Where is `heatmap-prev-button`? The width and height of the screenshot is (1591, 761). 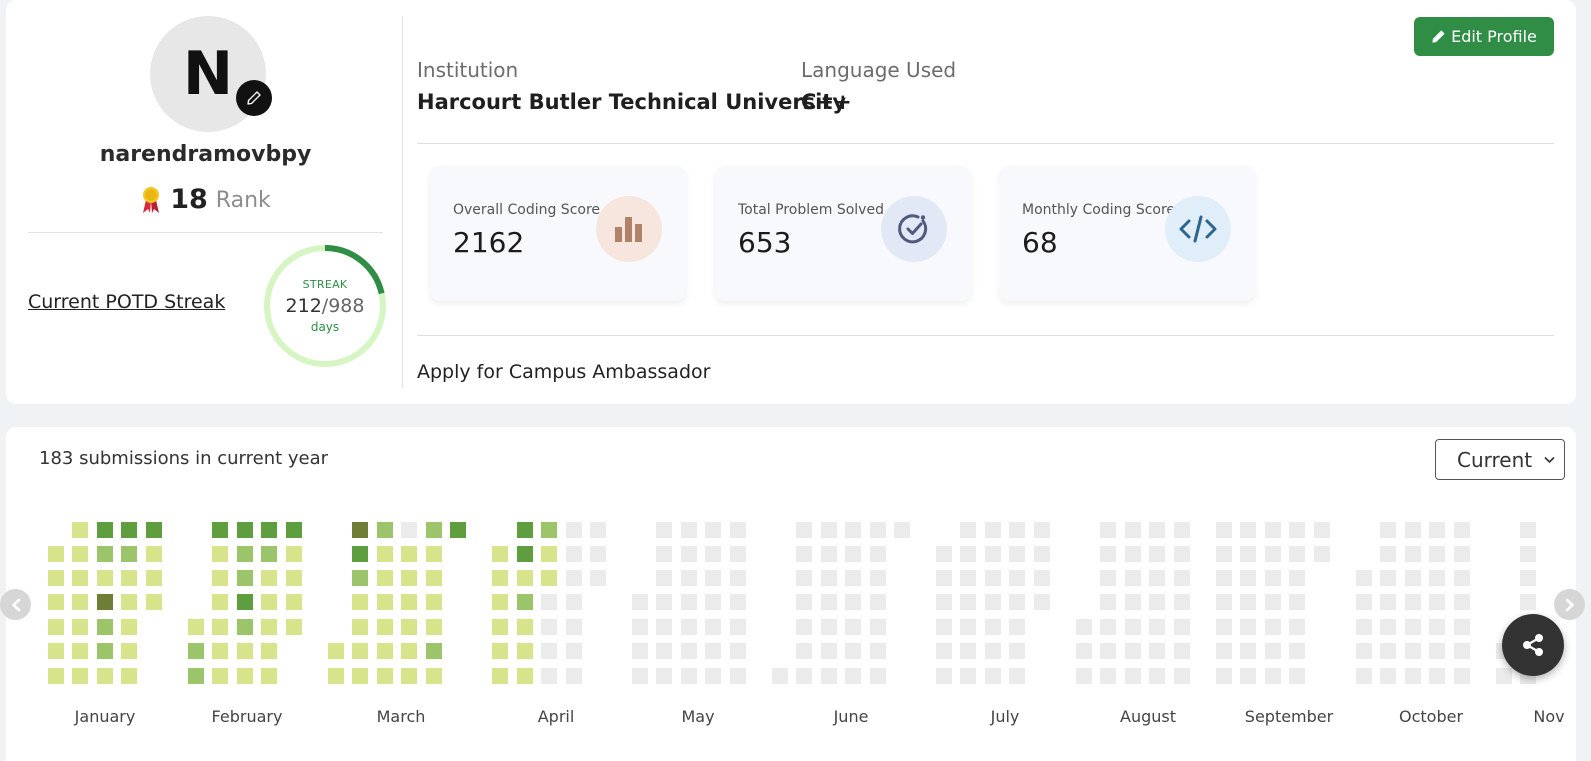
heatmap-prev-button is located at coordinates (15, 604).